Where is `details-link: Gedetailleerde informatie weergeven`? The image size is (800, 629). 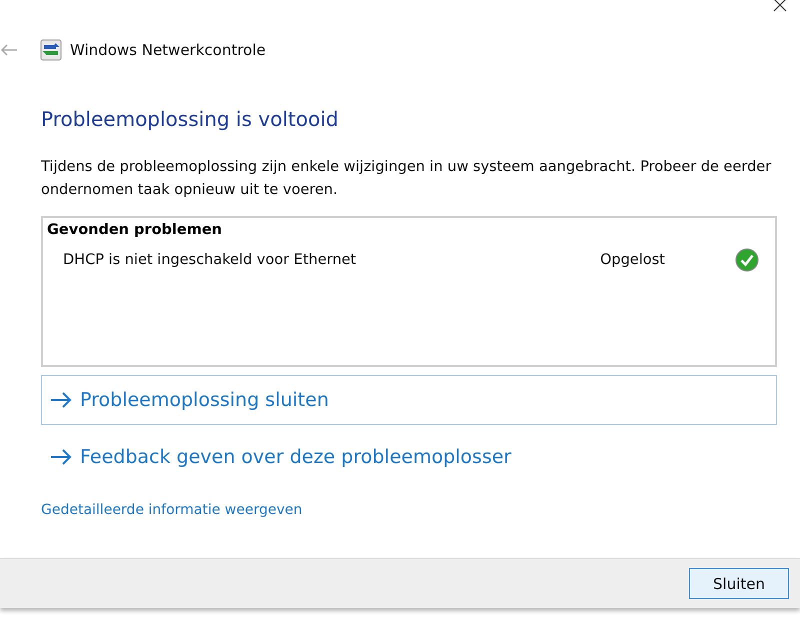 details-link: Gedetailleerde informatie weergeven is located at coordinates (171, 510).